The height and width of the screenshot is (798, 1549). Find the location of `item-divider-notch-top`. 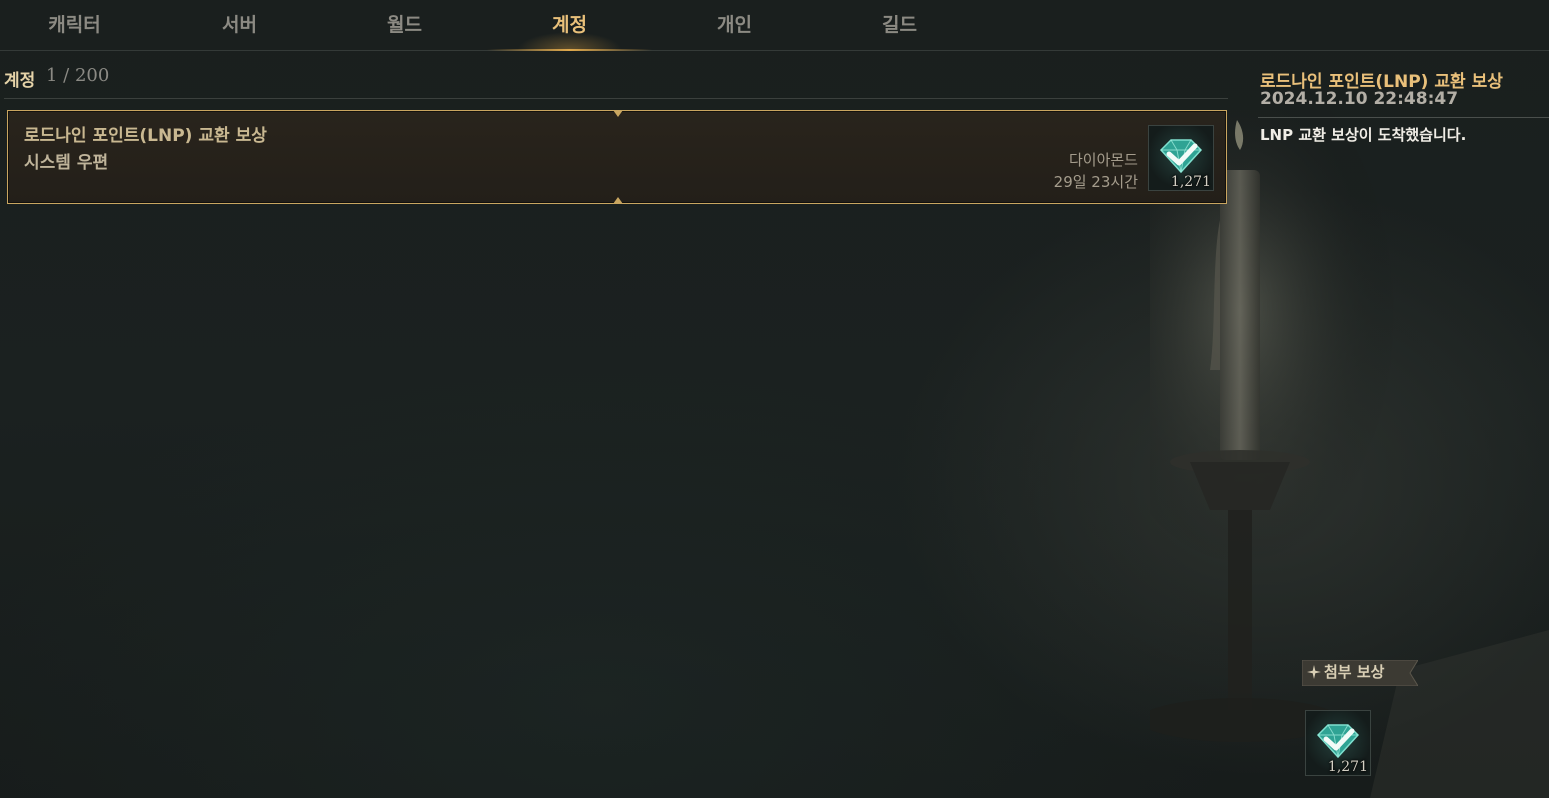

item-divider-notch-top is located at coordinates (618, 113).